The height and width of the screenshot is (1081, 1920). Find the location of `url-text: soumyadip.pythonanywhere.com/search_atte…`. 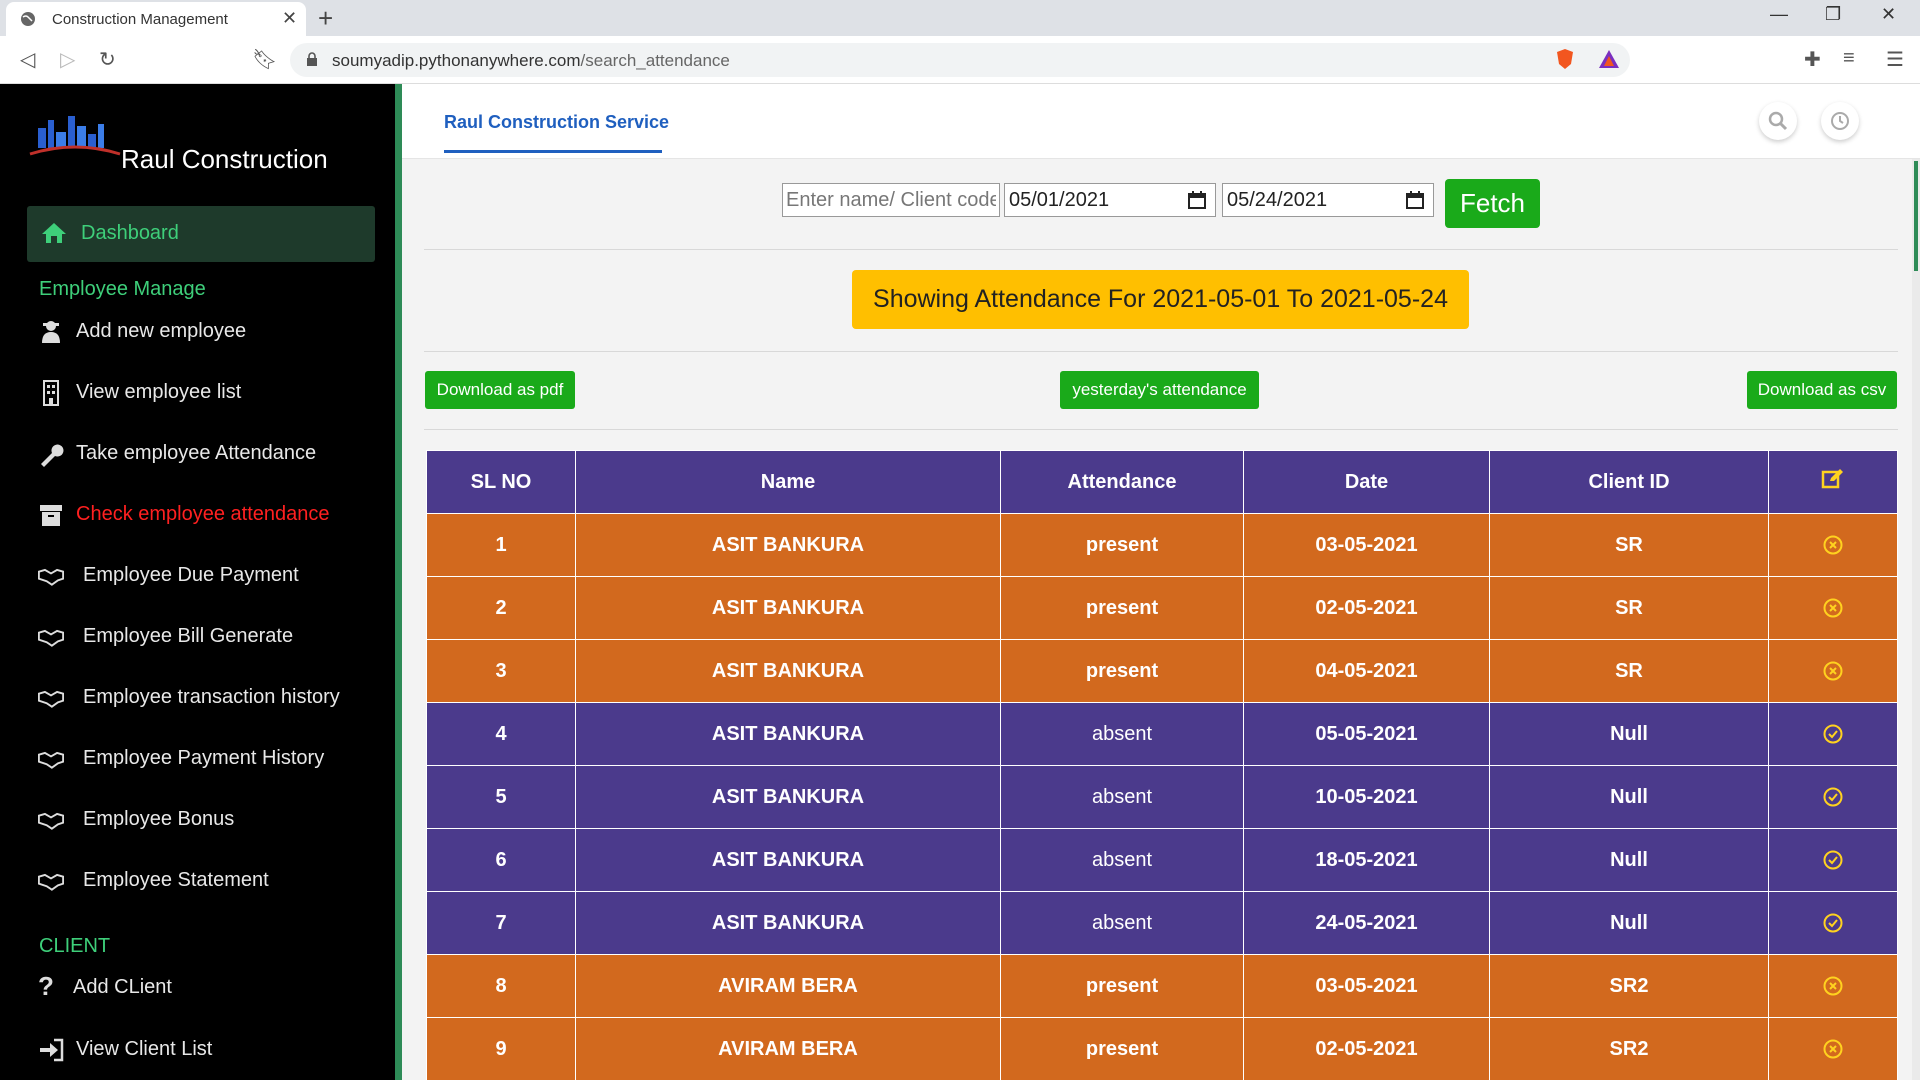

url-text: soumyadip.pythonanywhere.com/search_atte… is located at coordinates (531, 60).